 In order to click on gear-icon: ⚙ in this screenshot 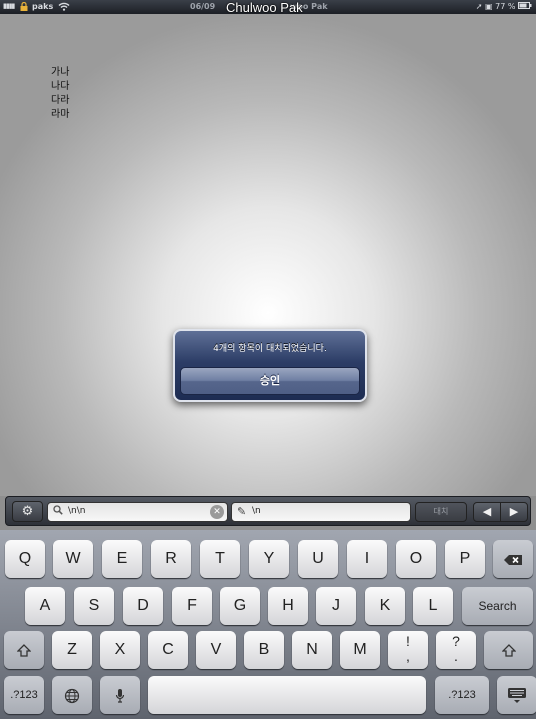, I will do `click(27, 511)`.